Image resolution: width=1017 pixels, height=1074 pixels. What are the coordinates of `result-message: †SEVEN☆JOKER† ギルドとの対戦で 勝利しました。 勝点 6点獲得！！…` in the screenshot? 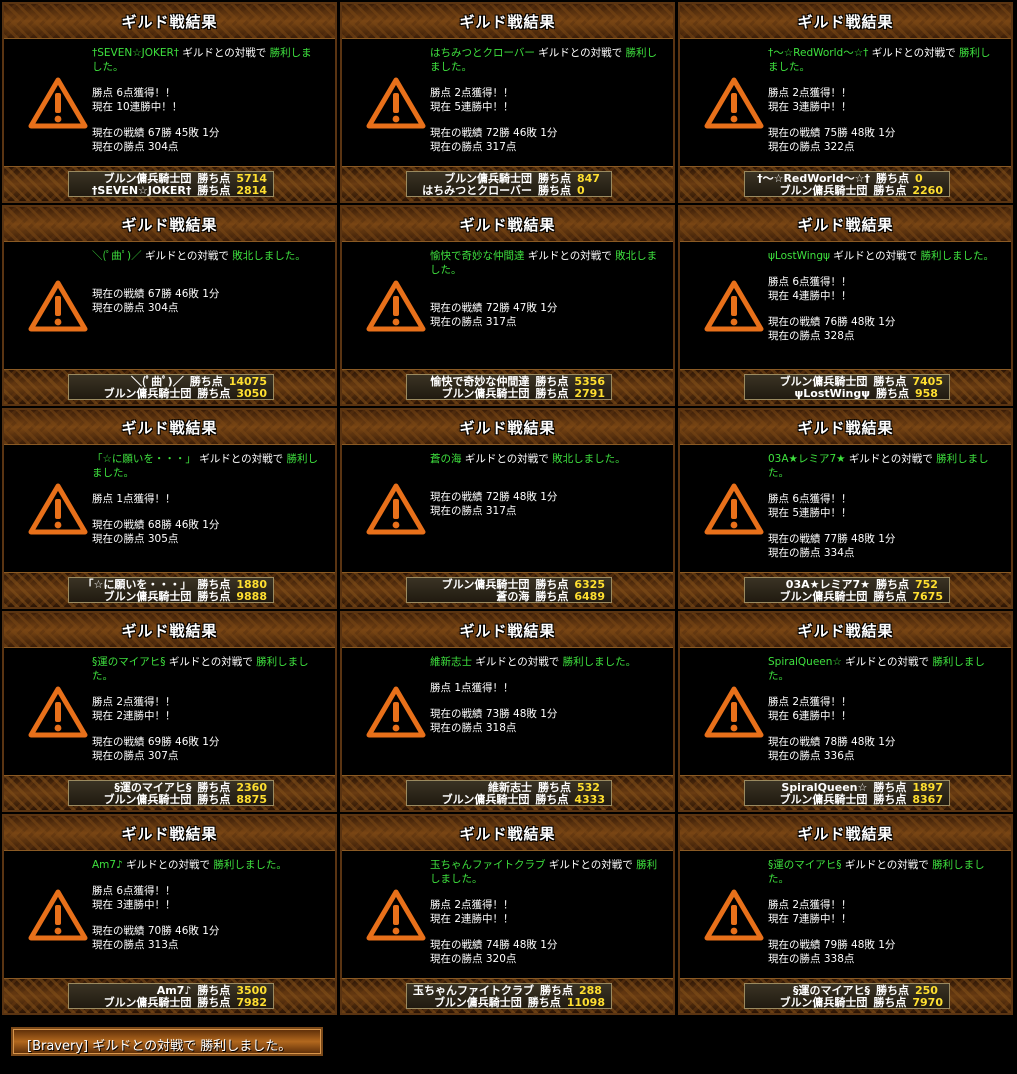 It's located at (207, 100).